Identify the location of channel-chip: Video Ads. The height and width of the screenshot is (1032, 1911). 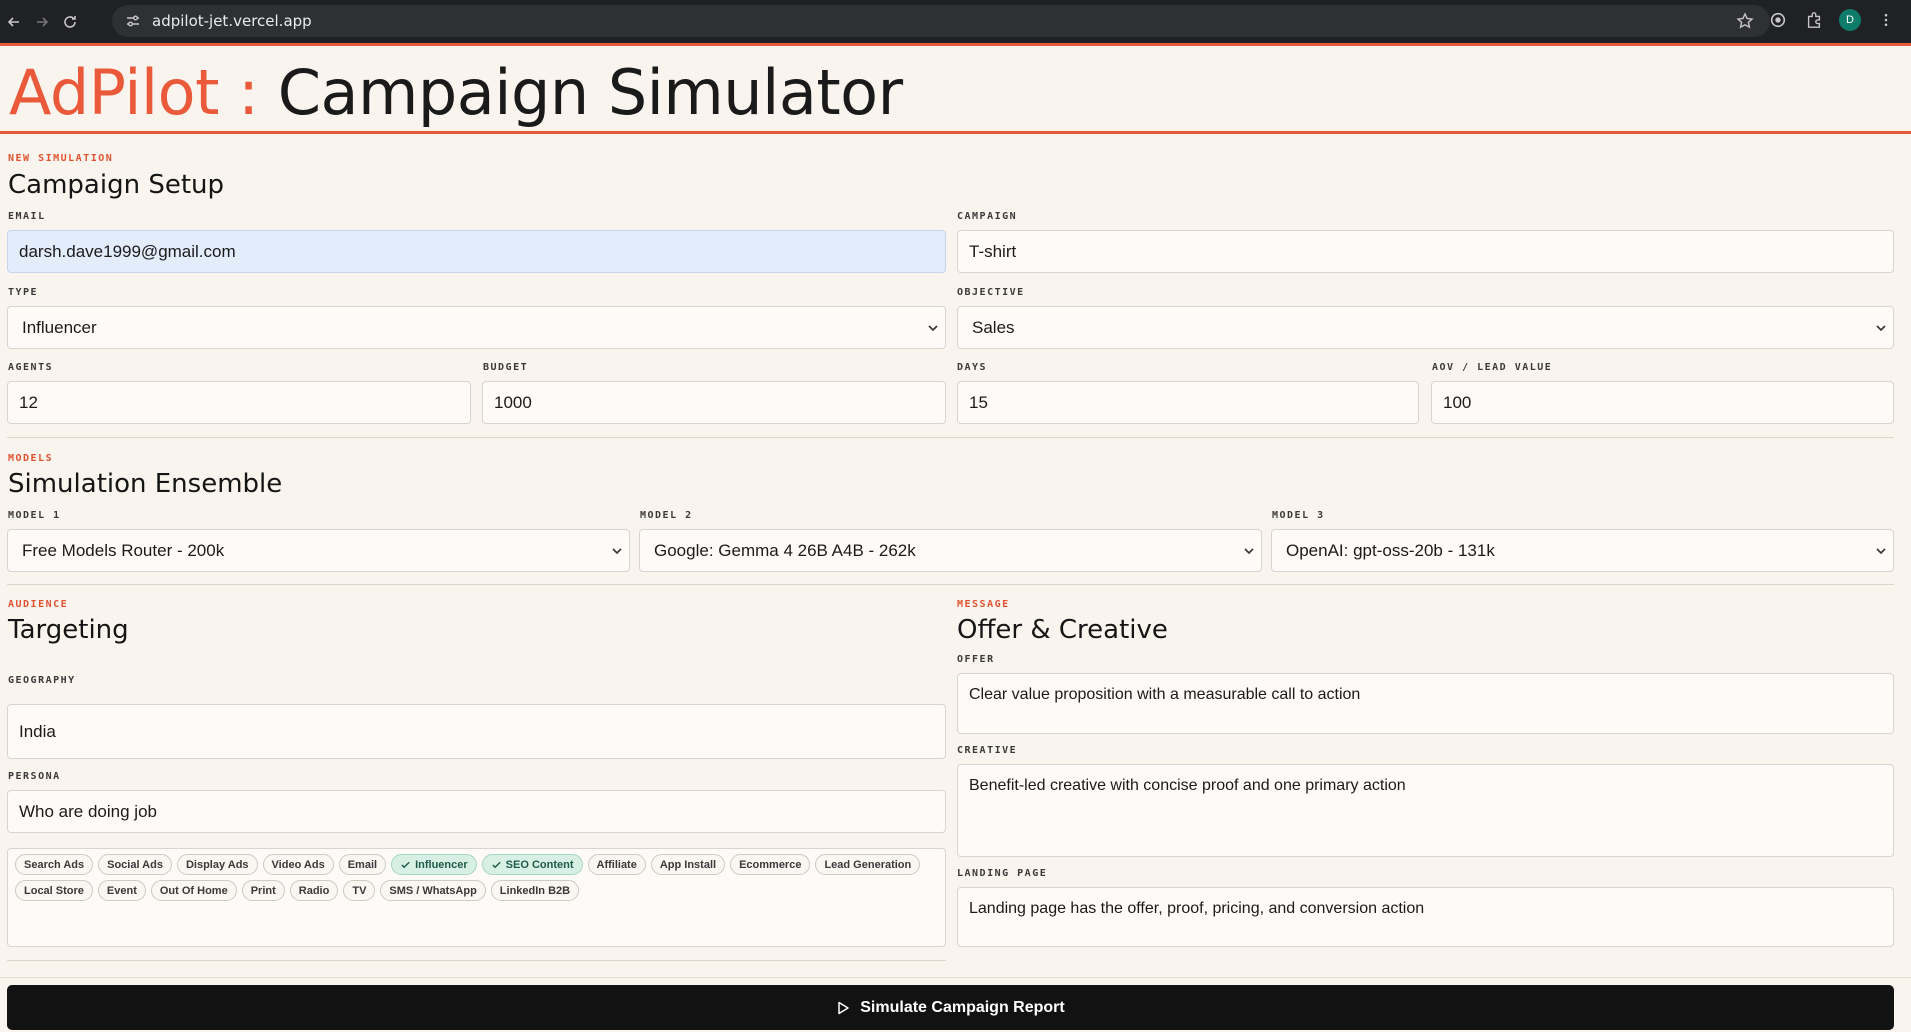
(298, 864).